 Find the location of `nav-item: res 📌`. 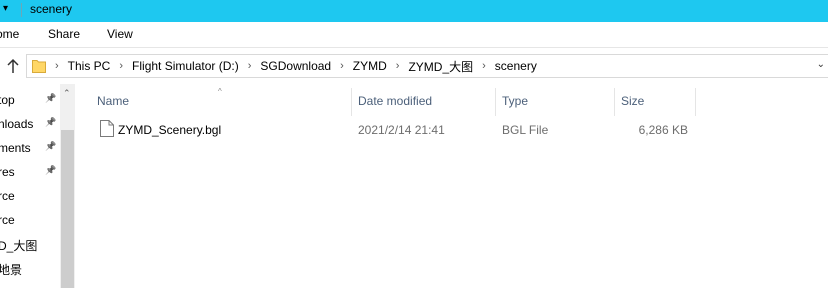

nav-item: res 📌 is located at coordinates (30, 172).